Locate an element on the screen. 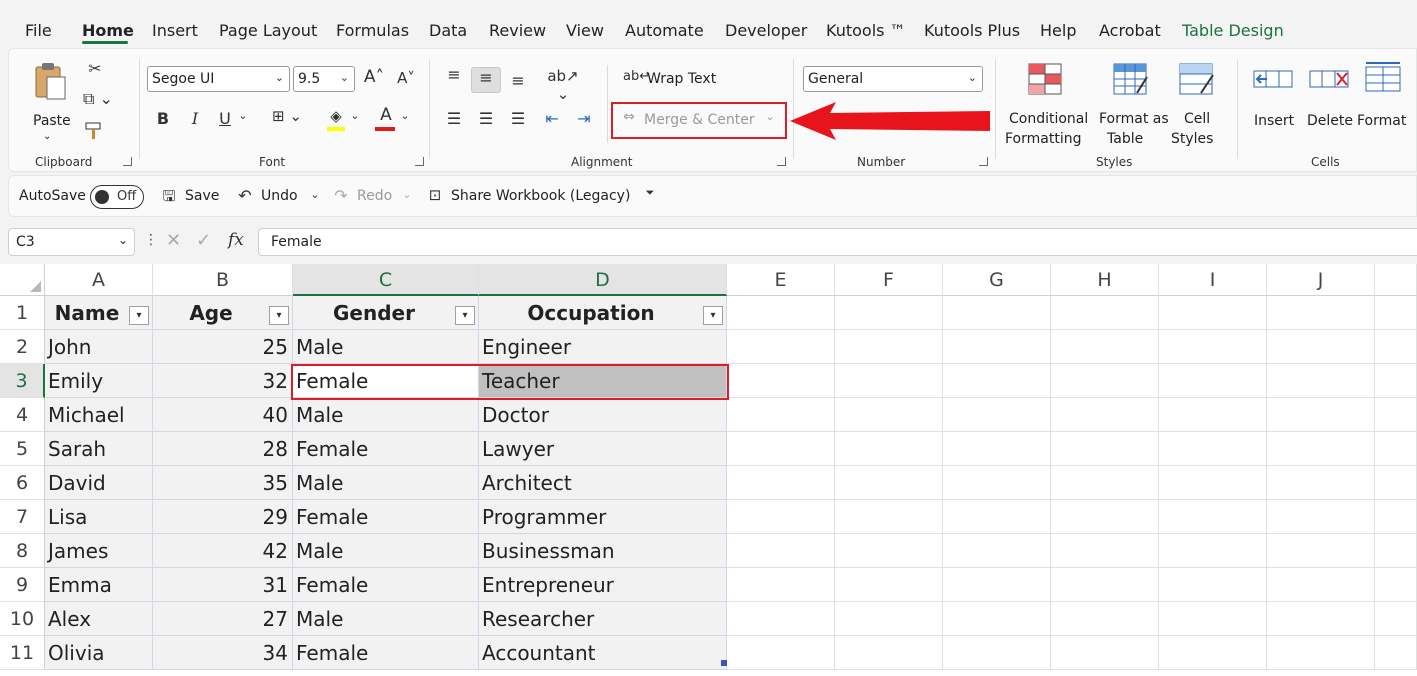 The height and width of the screenshot is (676, 1417). table-cell: 29 is located at coordinates (223, 517).